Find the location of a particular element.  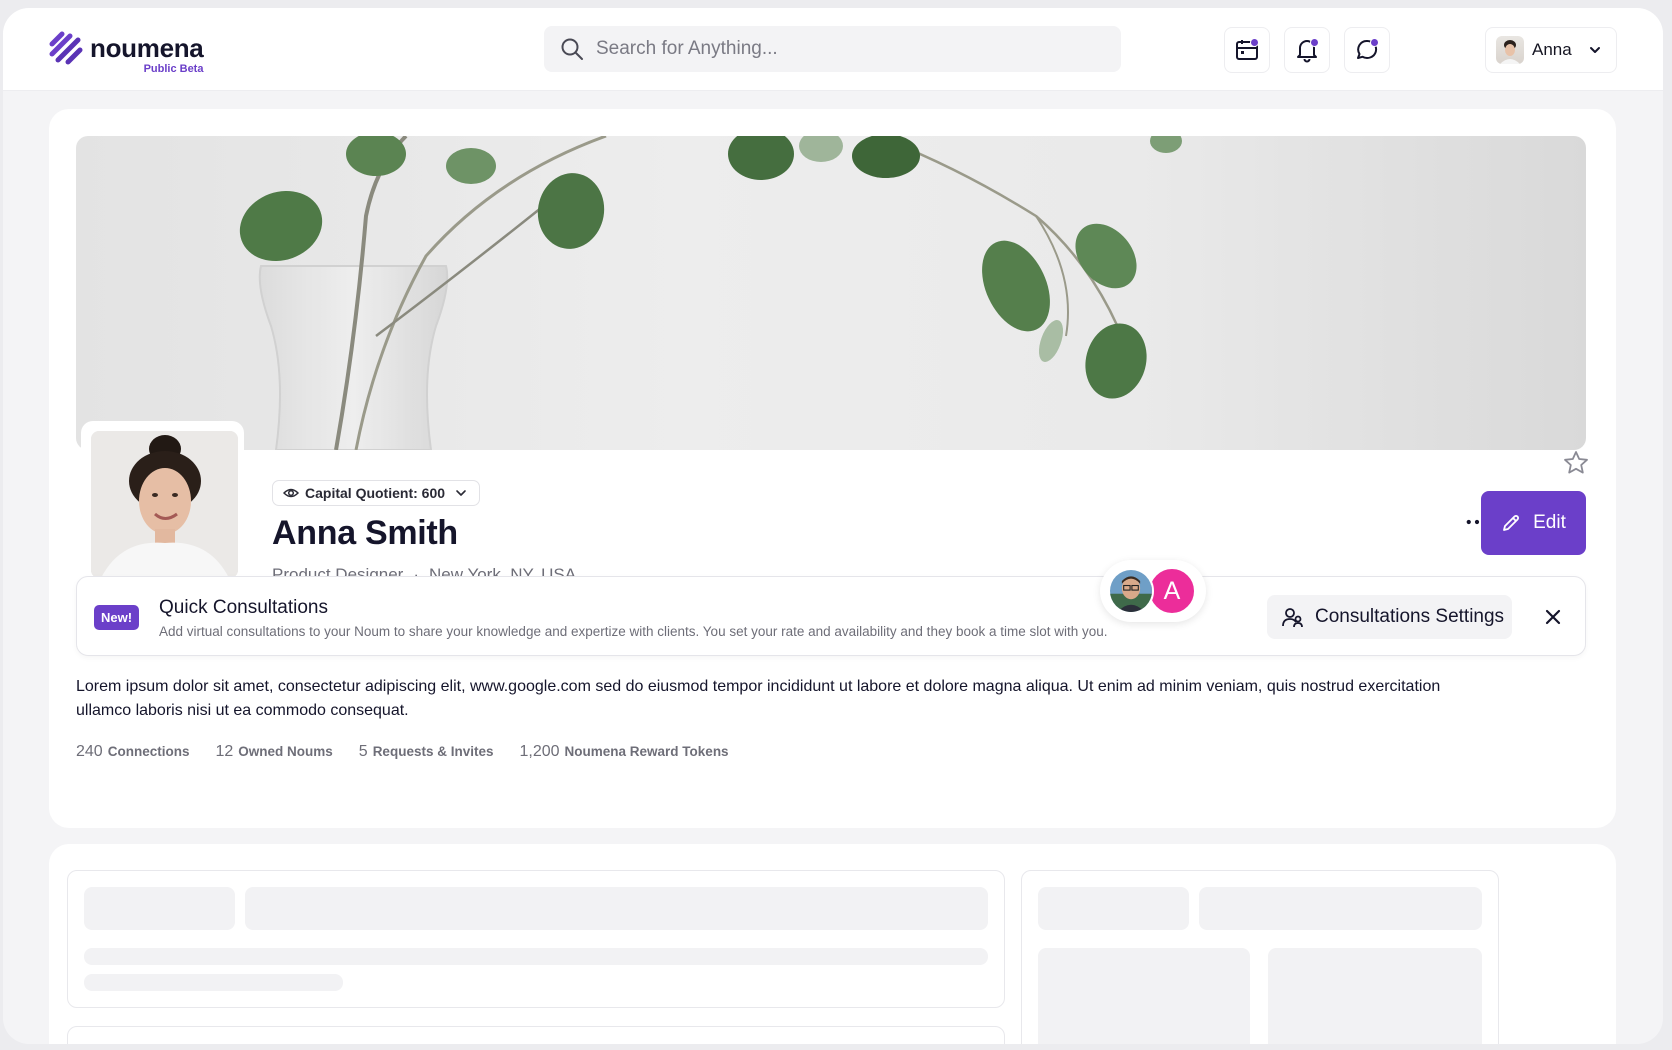

stat-requests-invites: 5 Requests & Invites is located at coordinates (426, 752).